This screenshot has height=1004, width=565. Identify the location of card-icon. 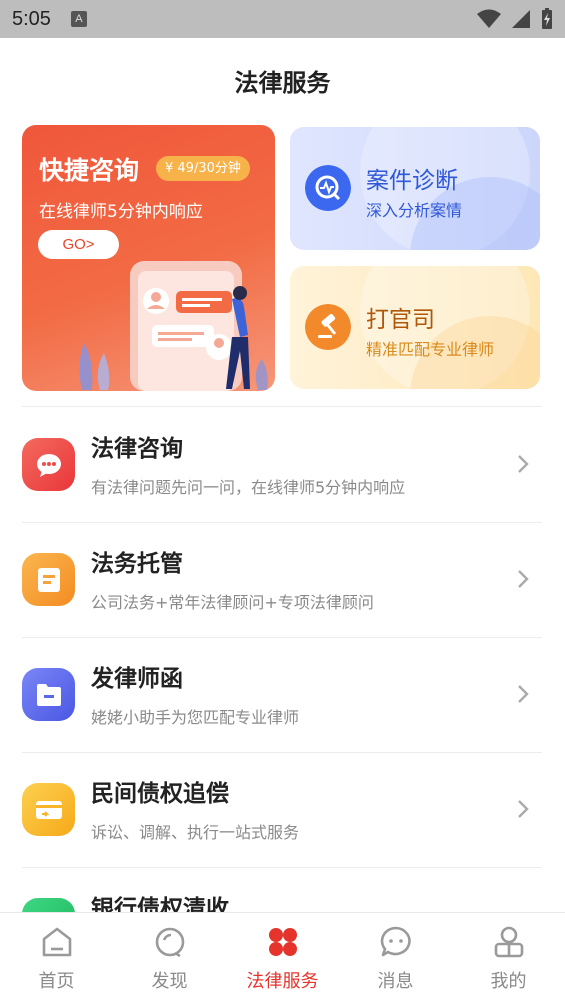
(48, 809).